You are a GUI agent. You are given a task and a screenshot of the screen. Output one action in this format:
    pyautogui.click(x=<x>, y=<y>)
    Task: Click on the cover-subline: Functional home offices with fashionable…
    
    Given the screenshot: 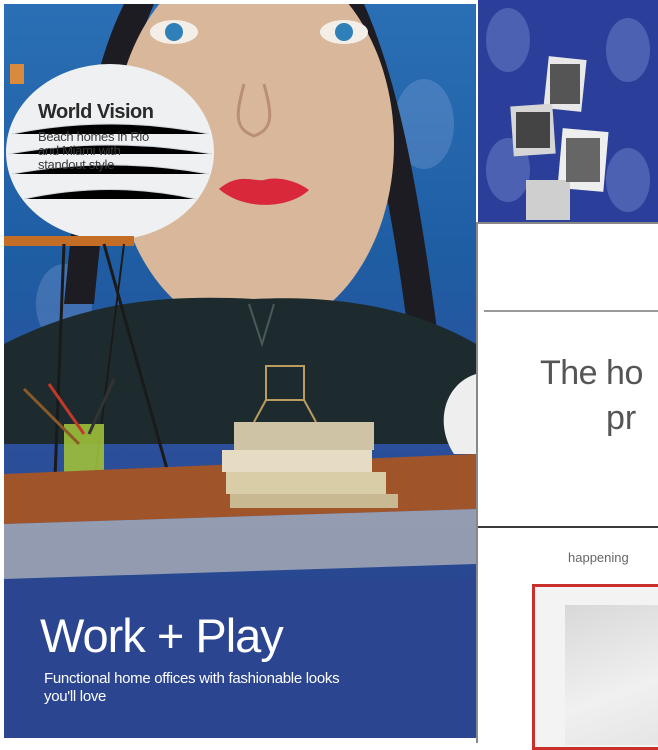 What is the action you would take?
    pyautogui.click(x=192, y=687)
    